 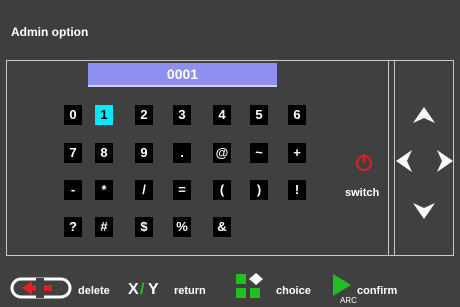 I want to click on keypad-key: ?, so click(x=73, y=227).